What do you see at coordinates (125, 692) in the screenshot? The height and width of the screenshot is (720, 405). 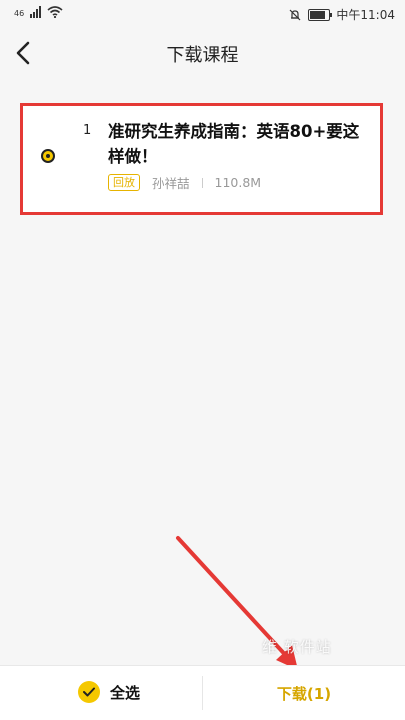 I see `select-all-label: 全选` at bounding box center [125, 692].